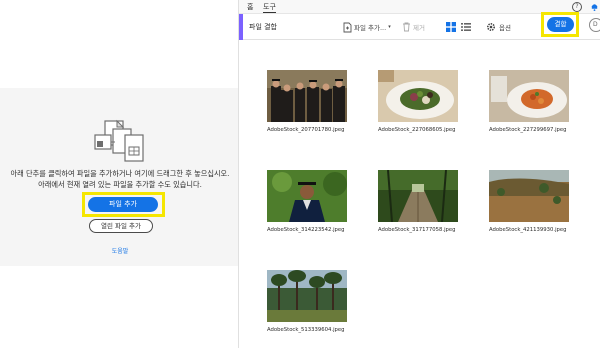  What do you see at coordinates (560, 24) in the screenshot?
I see `combine-button: 결합` at bounding box center [560, 24].